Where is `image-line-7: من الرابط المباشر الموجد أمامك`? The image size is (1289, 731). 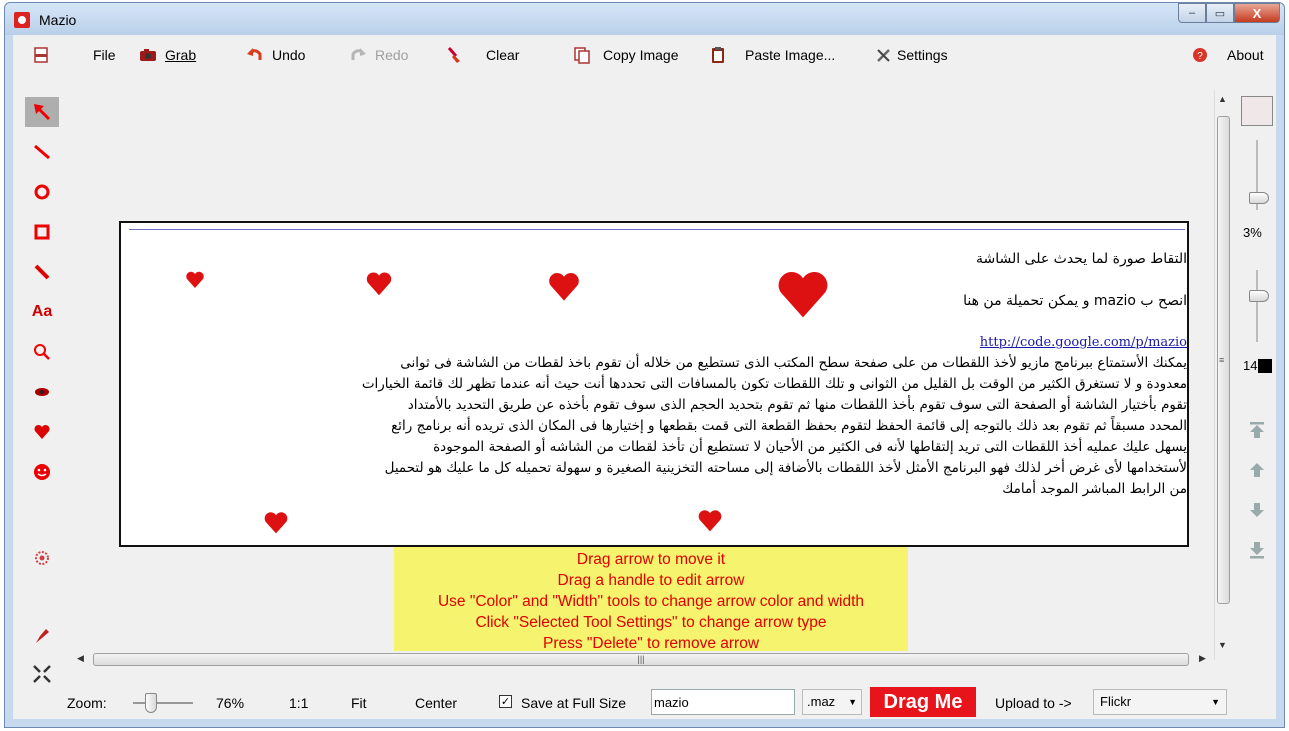
image-line-7: من الرابط المباشر الموجد أمامك is located at coordinates (1094, 489).